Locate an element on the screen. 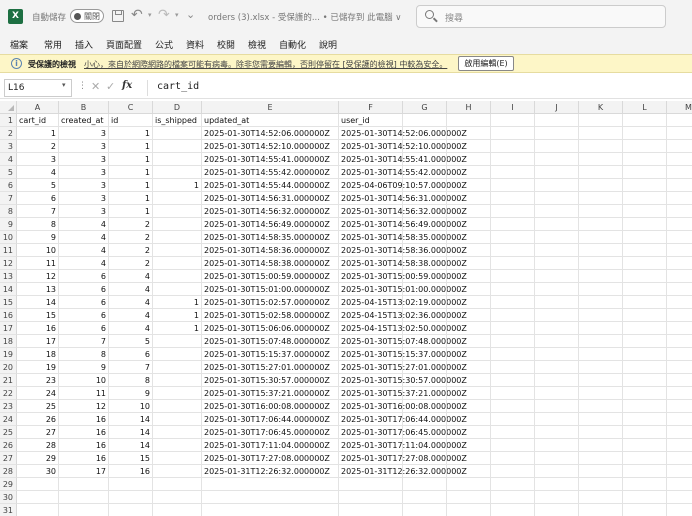 The image size is (692, 516). data-cell: 2025-01-30T17:06:44.000000Z is located at coordinates (270, 419).